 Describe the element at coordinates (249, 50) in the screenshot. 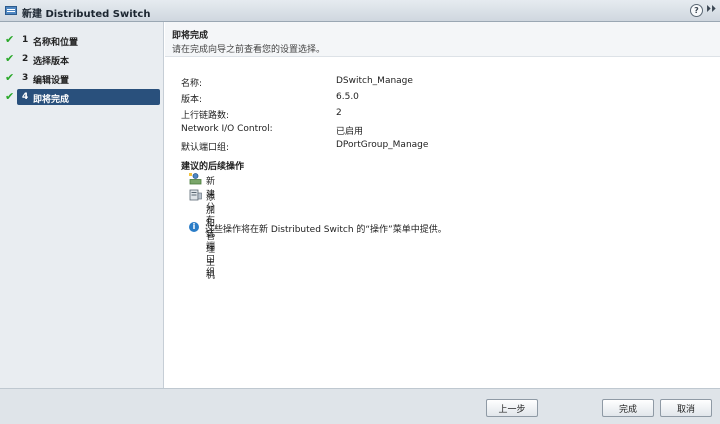

I see `page-subtitle: 请在完成向导之前查看您的设置选择。` at that location.